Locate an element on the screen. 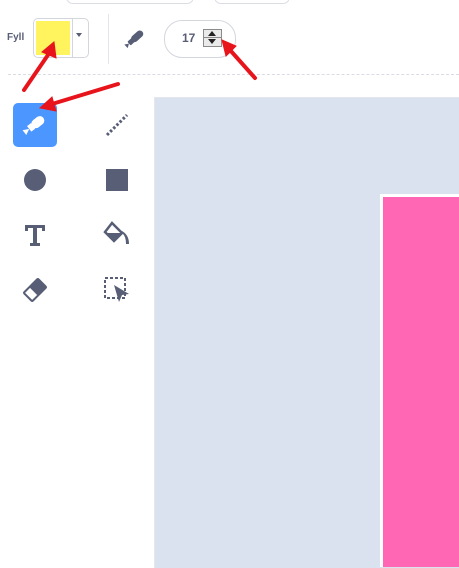  select-icon is located at coordinates (116, 289).